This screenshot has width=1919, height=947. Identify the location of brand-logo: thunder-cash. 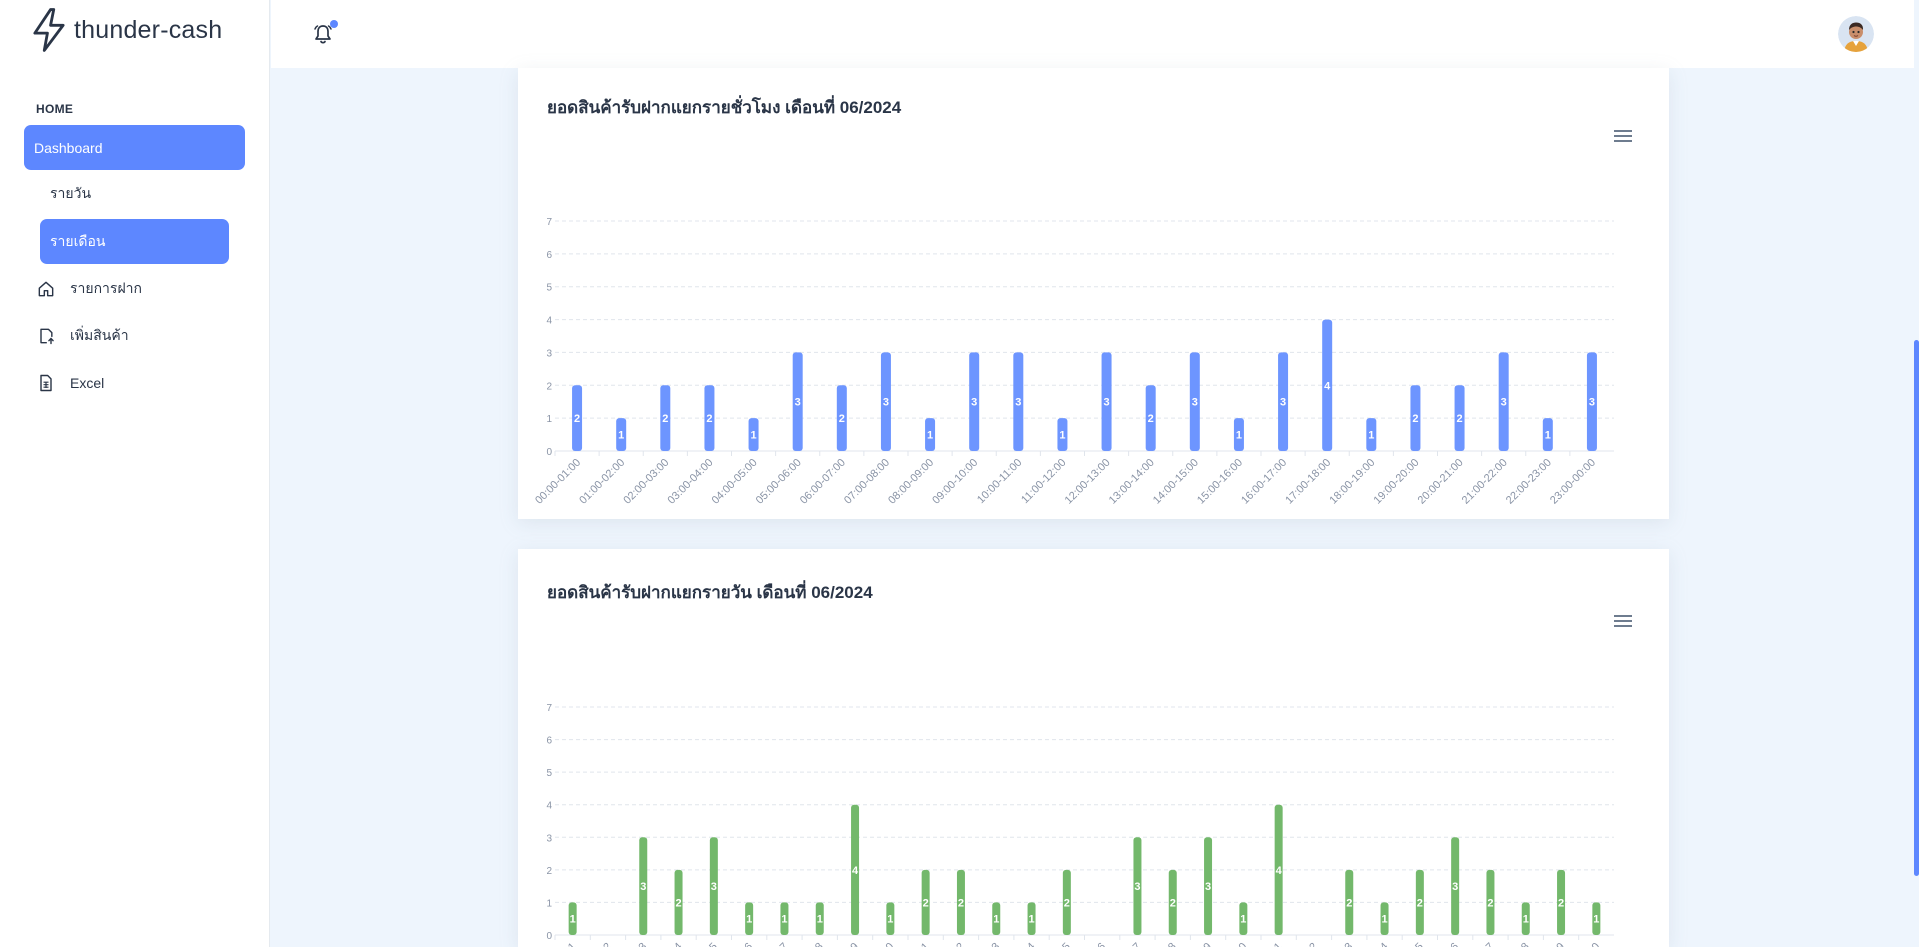
(126, 30).